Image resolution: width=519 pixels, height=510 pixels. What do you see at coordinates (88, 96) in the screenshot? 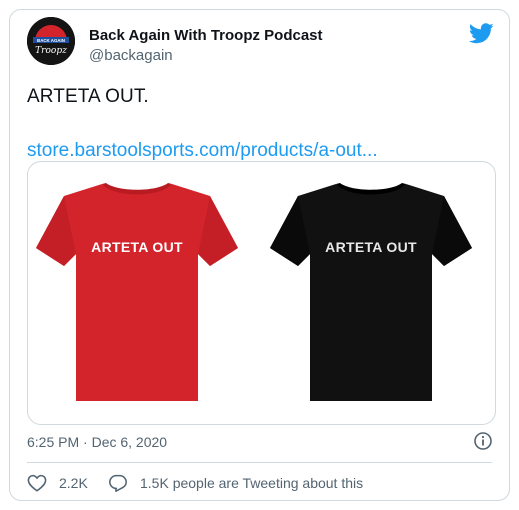
I see `tweet-text: ARTETA OUT.` at bounding box center [88, 96].